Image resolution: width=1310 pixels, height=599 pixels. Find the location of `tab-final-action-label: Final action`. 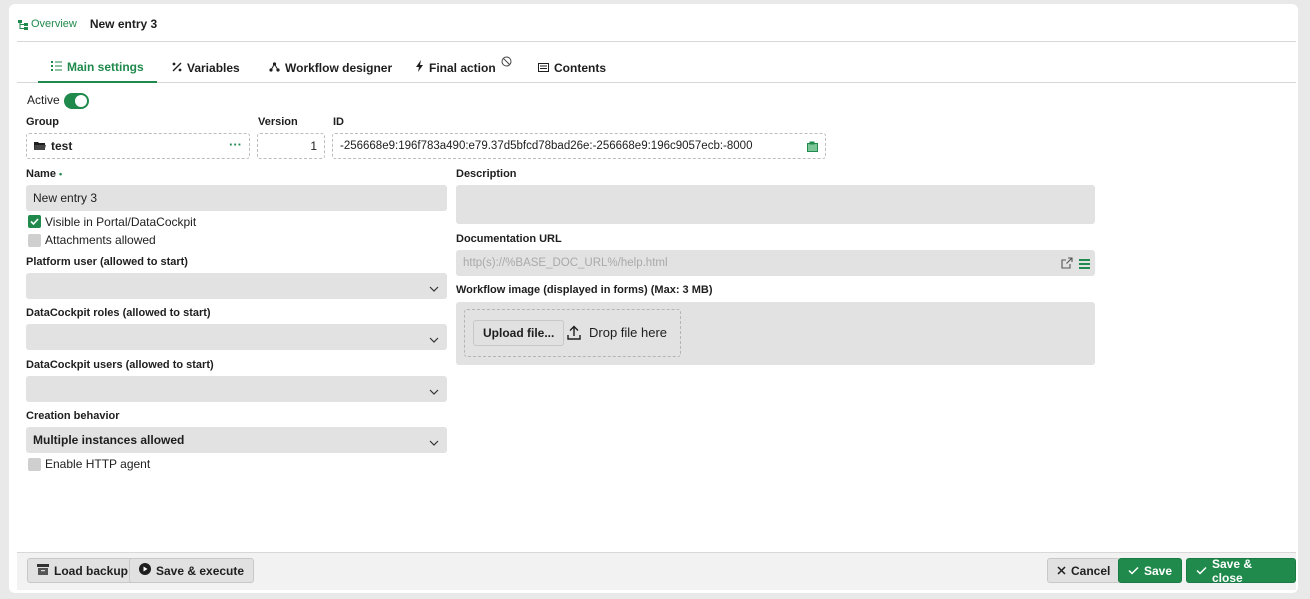

tab-final-action-label: Final action is located at coordinates (462, 67).